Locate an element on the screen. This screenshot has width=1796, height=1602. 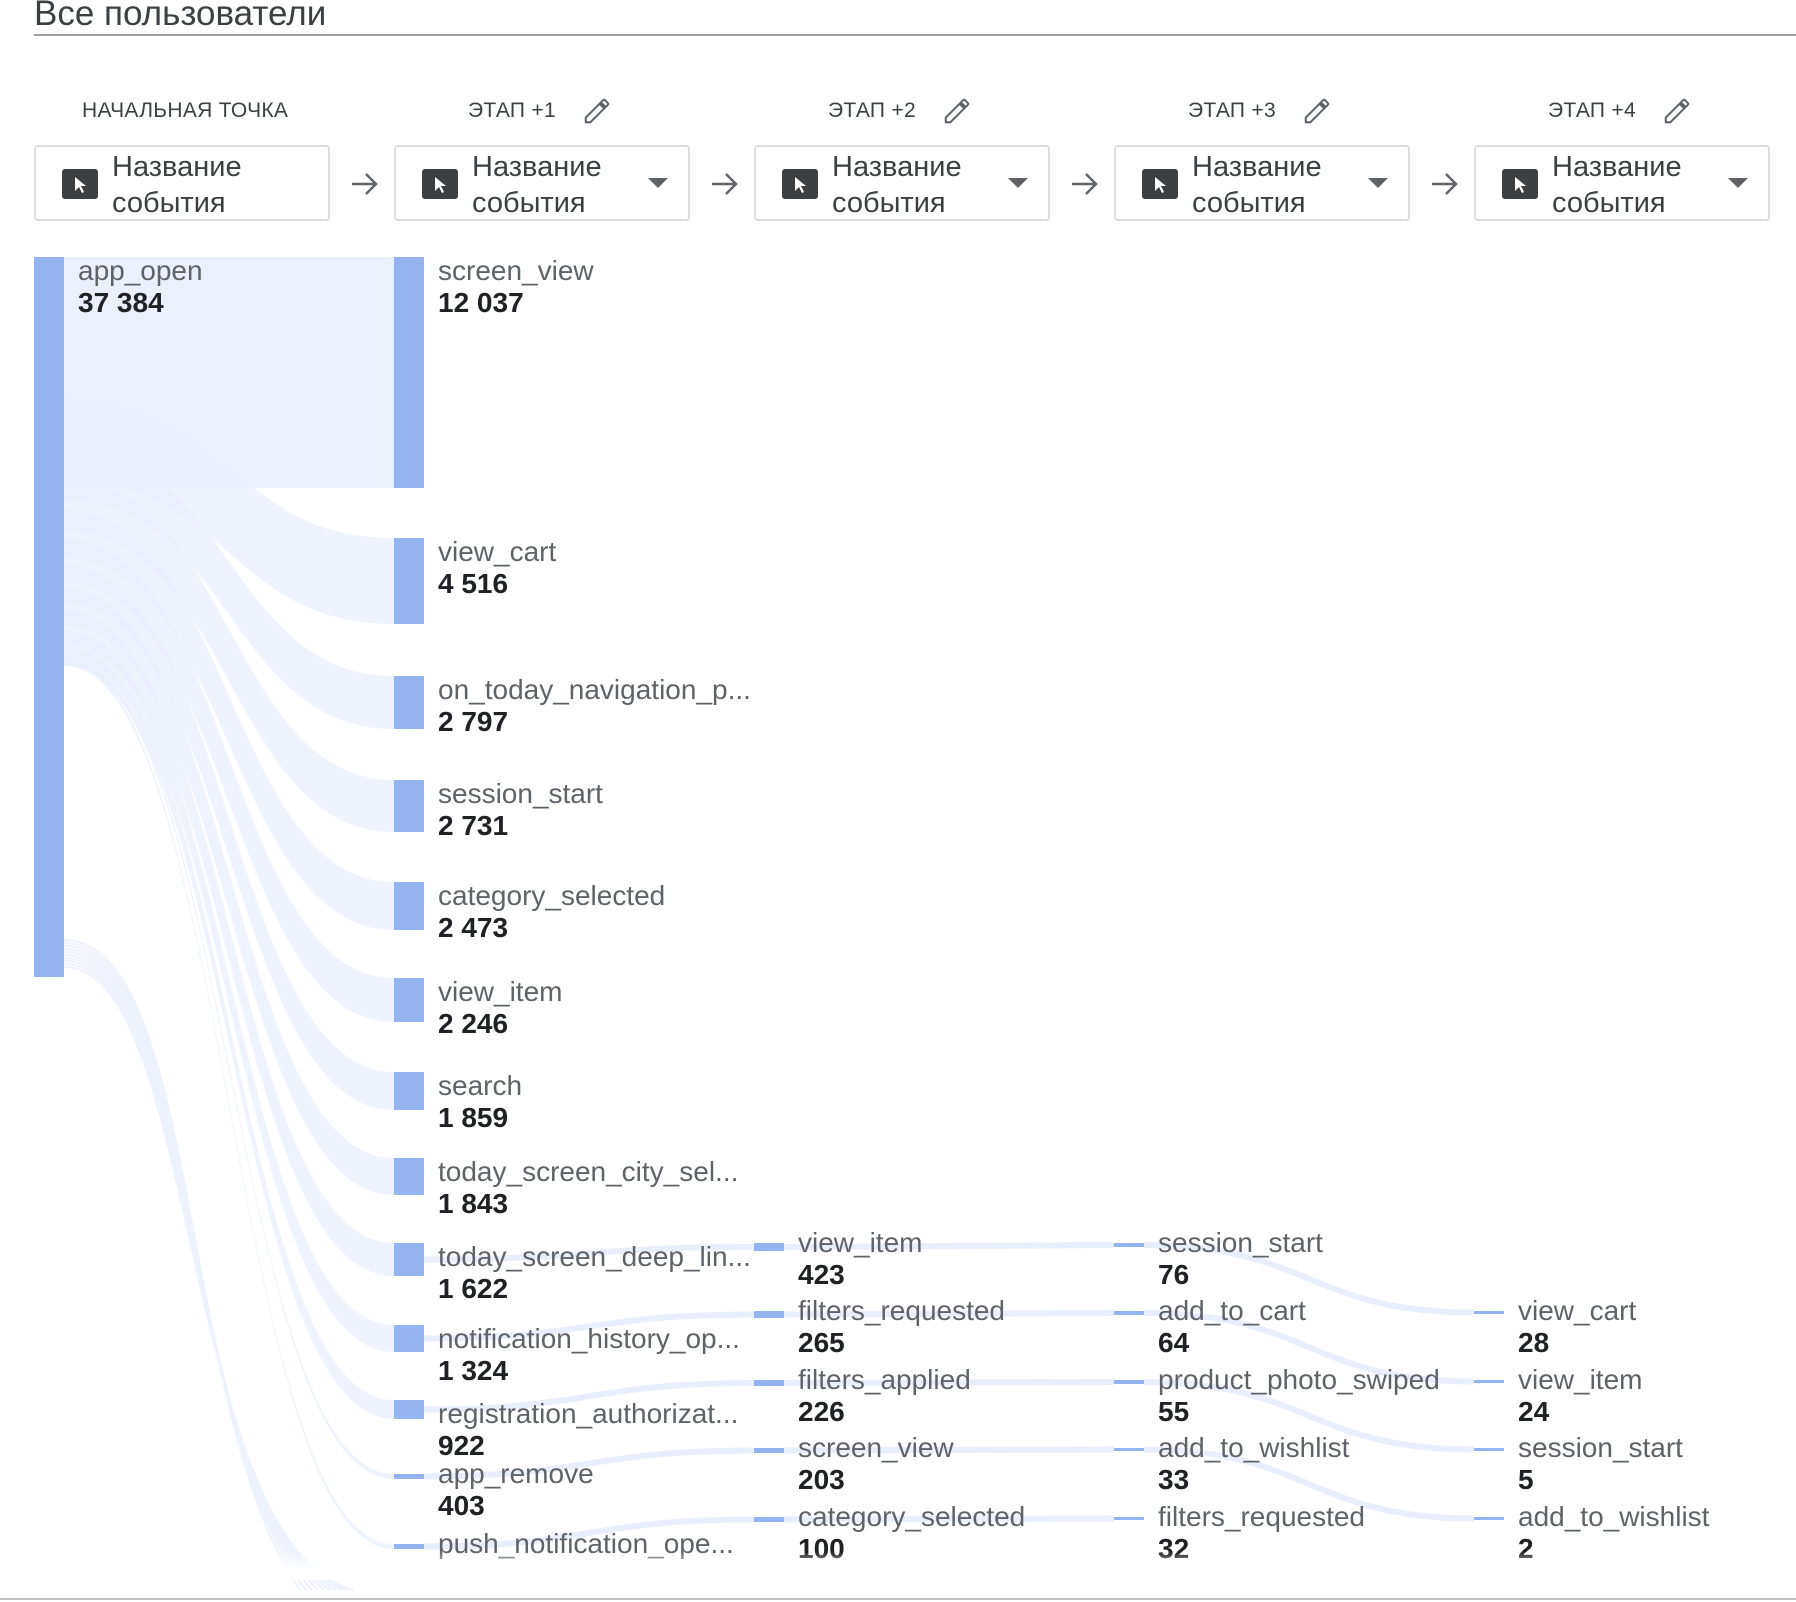
node-event-count: 24 is located at coordinates (1534, 1411).